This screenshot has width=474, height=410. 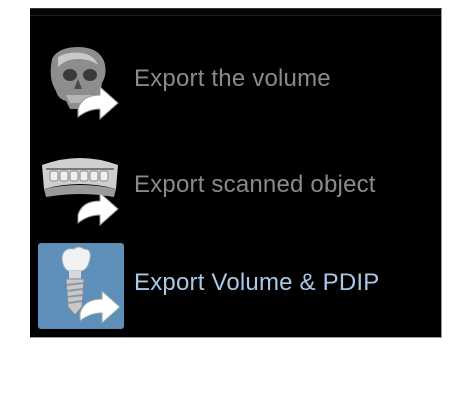 I want to click on menu-top-border, so click(x=235, y=12).